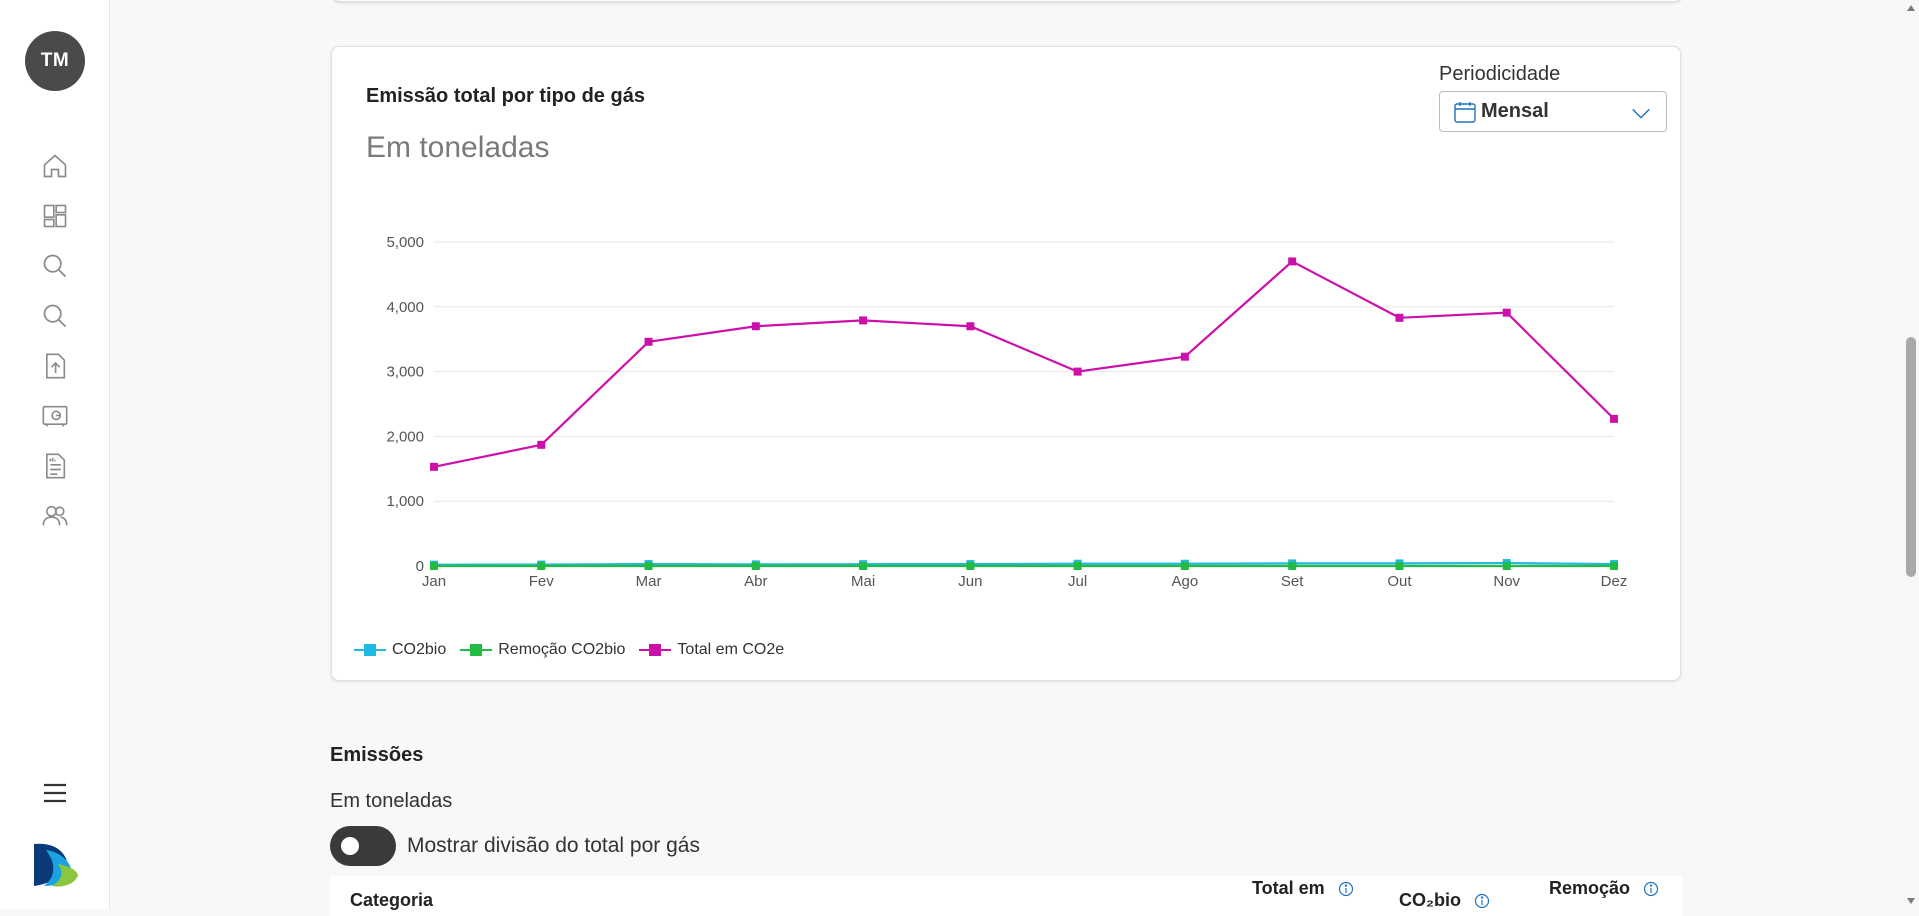 The height and width of the screenshot is (916, 1919). I want to click on chart-legend: CO2bio Remoção CO2bio Total em CO2e, so click(576, 650).